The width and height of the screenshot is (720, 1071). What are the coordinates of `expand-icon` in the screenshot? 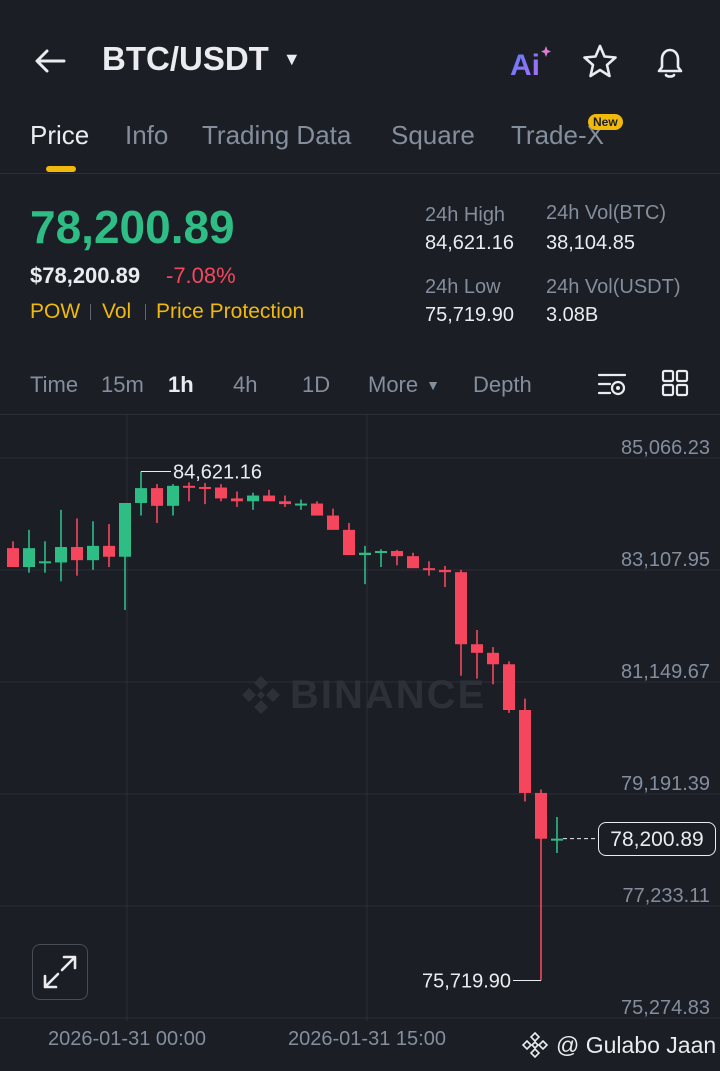 It's located at (60, 972).